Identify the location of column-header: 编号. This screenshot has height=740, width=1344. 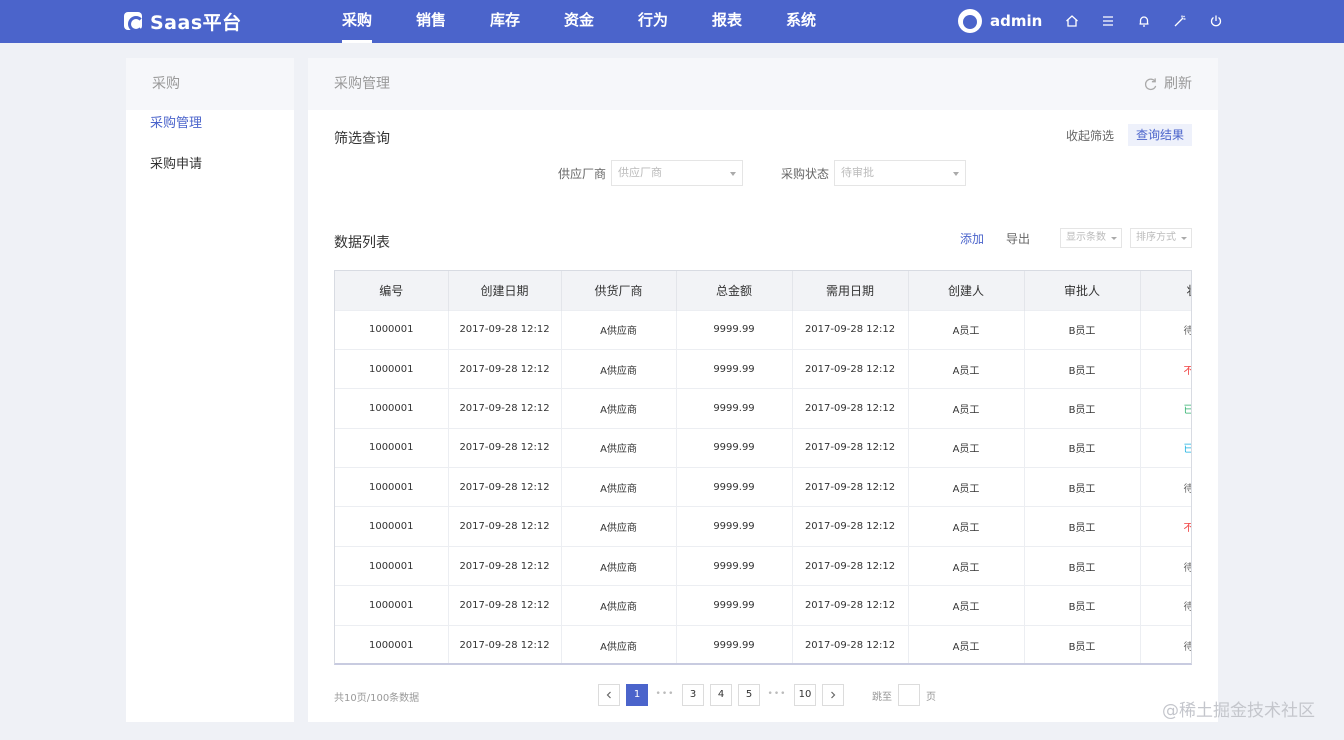
(392, 290).